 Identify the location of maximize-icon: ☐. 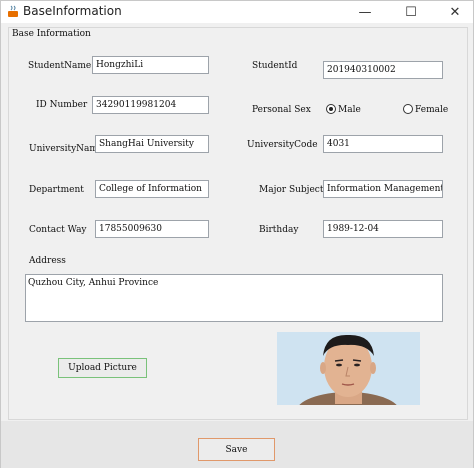
(411, 12).